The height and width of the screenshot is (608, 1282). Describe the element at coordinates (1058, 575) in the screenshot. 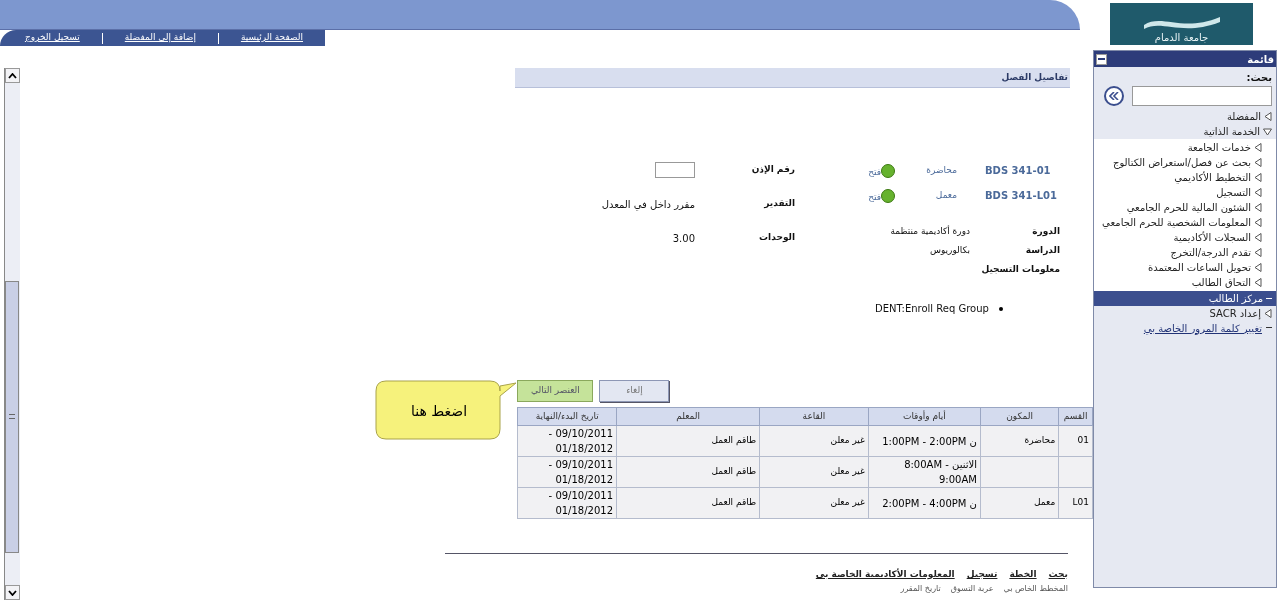

I see `footer-link: بحث` at that location.